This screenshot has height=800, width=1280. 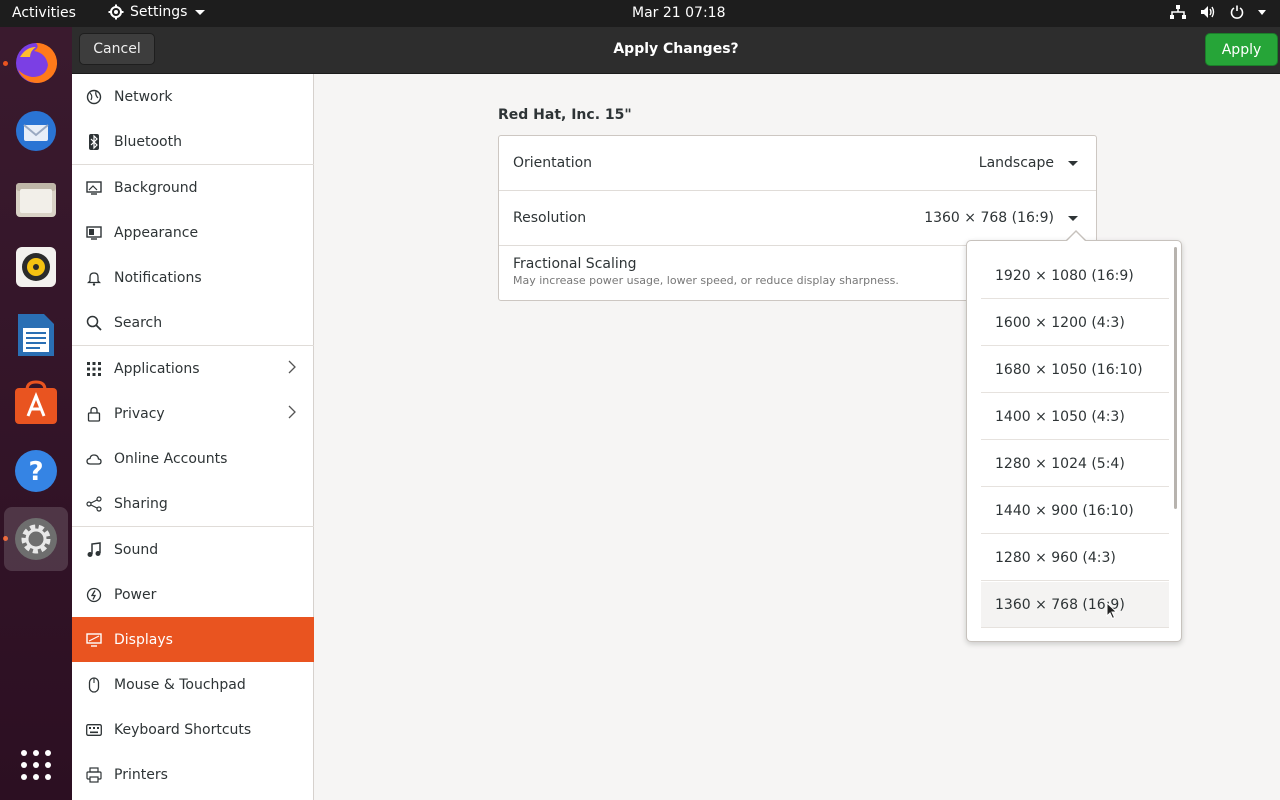 I want to click on sidebar-item-label: Privacy, so click(x=139, y=413).